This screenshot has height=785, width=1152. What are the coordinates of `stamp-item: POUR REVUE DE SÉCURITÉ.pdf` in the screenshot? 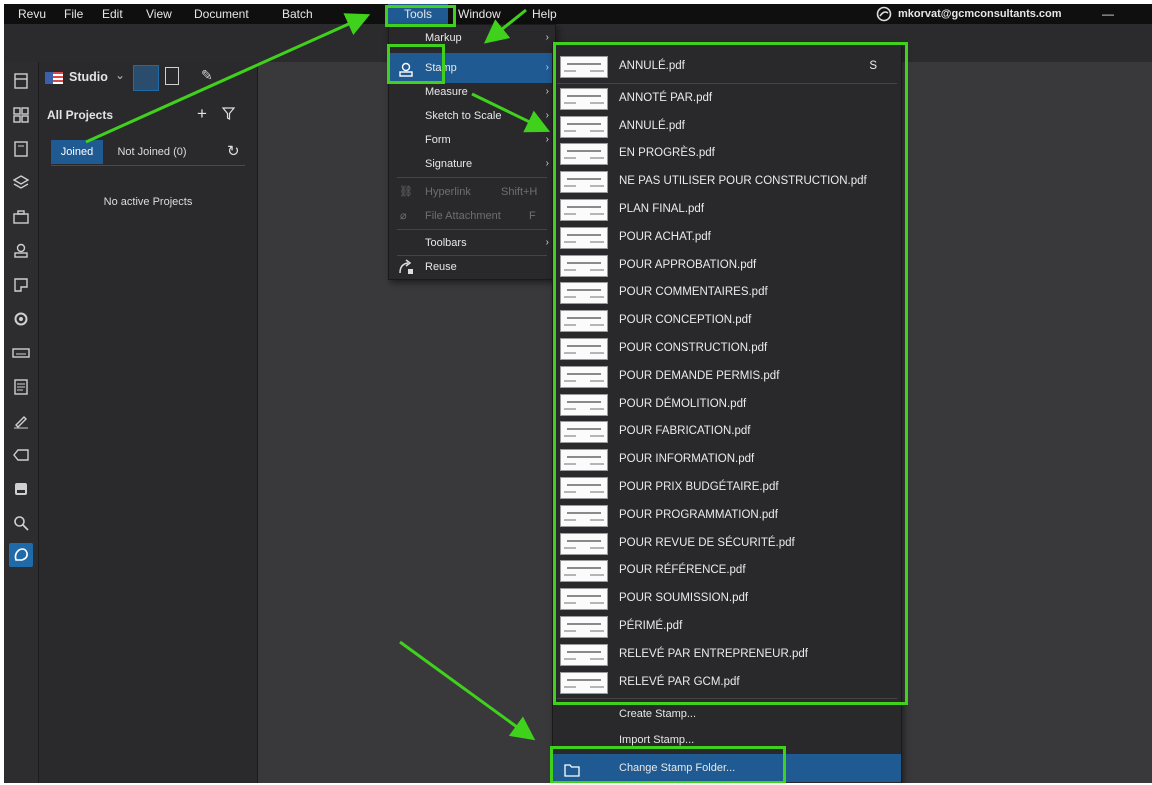 It's located at (726, 543).